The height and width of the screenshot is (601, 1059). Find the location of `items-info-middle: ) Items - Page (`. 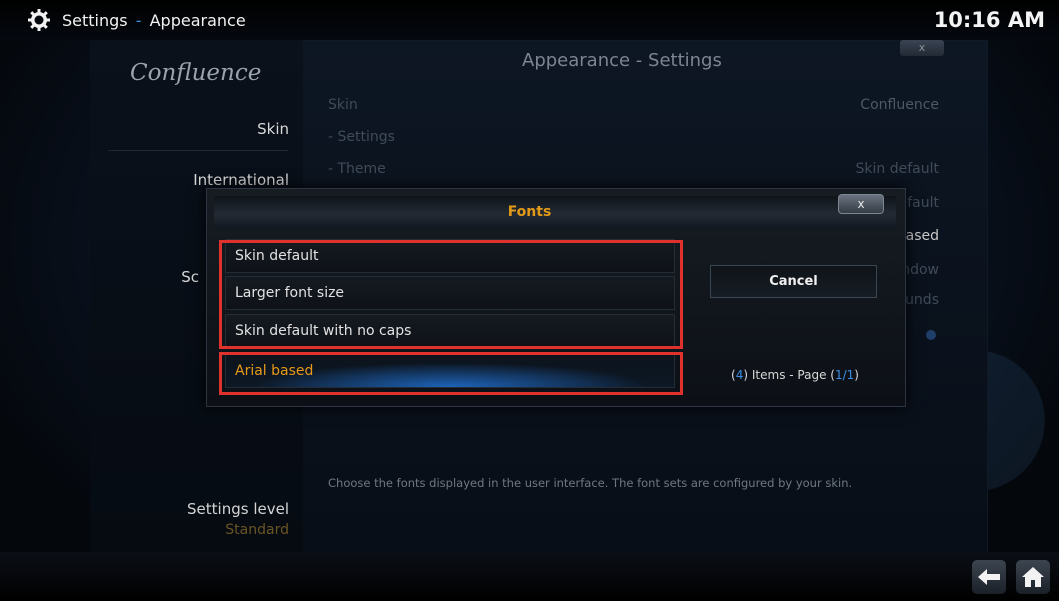

items-info-middle: ) Items - Page ( is located at coordinates (789, 375).